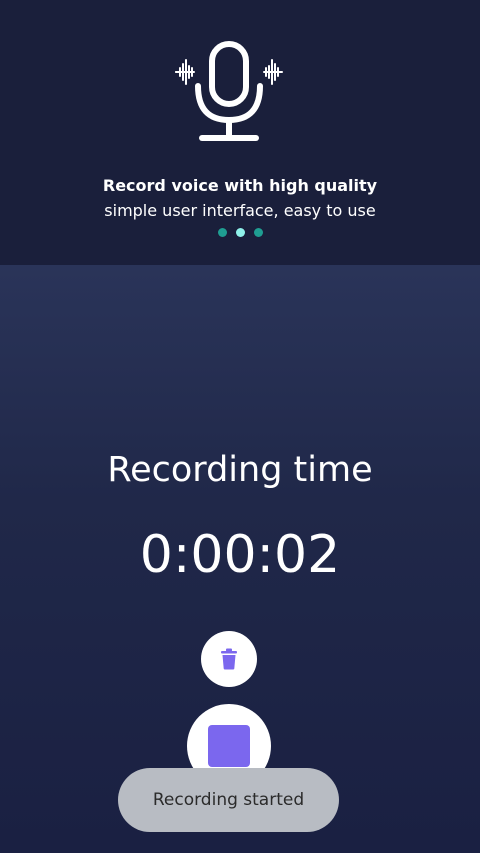  Describe the element at coordinates (229, 91) in the screenshot. I see `microphone-icon` at that location.